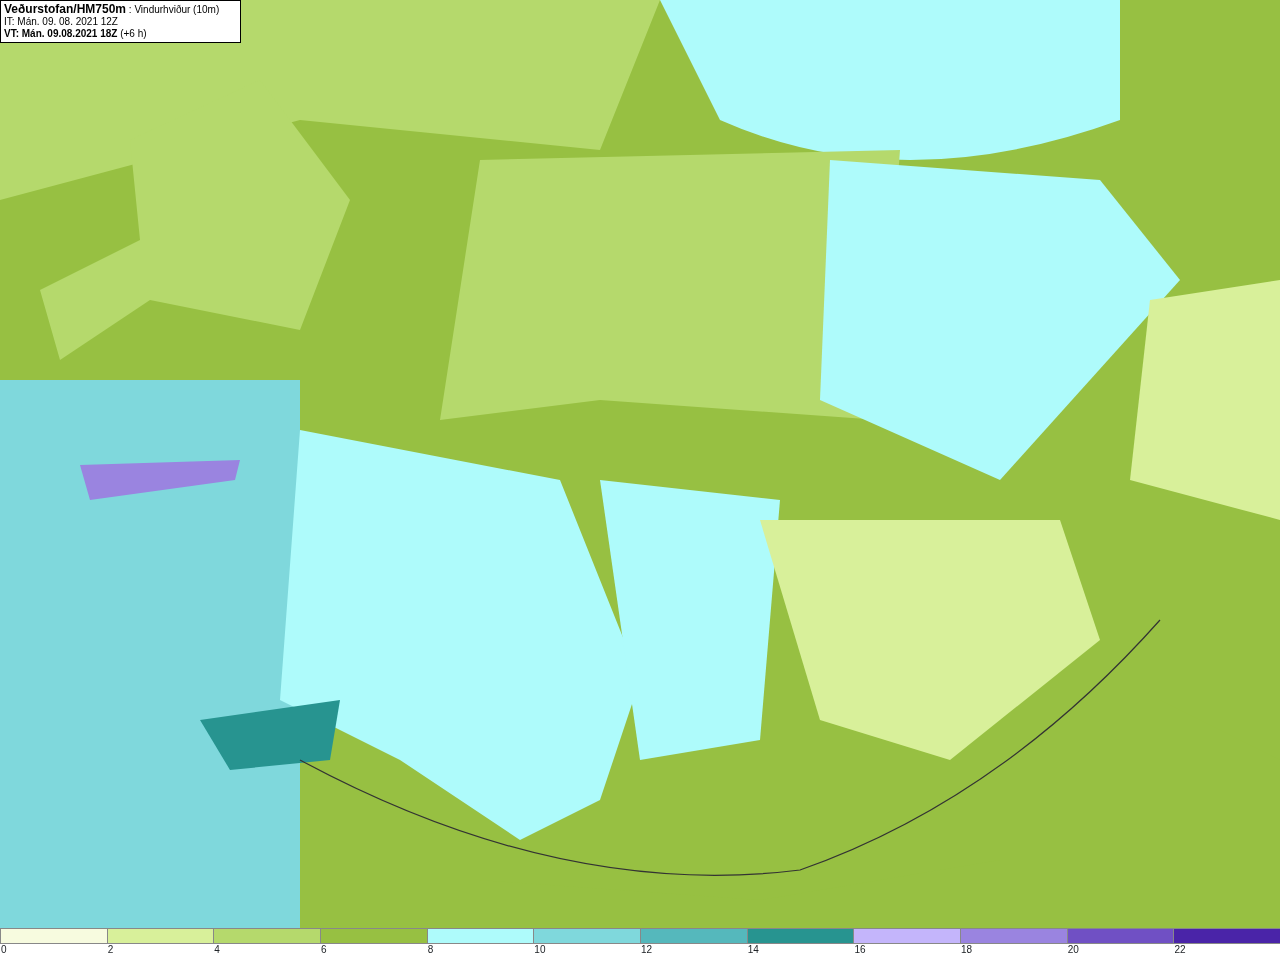 Image resolution: width=1280 pixels, height=960 pixels. Describe the element at coordinates (966, 950) in the screenshot. I see `legend-label: 18` at that location.